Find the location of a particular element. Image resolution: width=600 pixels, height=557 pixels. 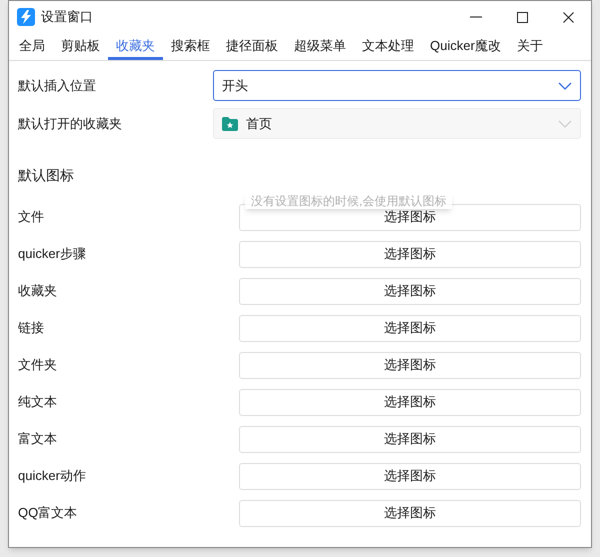

tab: 剪贴板 is located at coordinates (80, 47).